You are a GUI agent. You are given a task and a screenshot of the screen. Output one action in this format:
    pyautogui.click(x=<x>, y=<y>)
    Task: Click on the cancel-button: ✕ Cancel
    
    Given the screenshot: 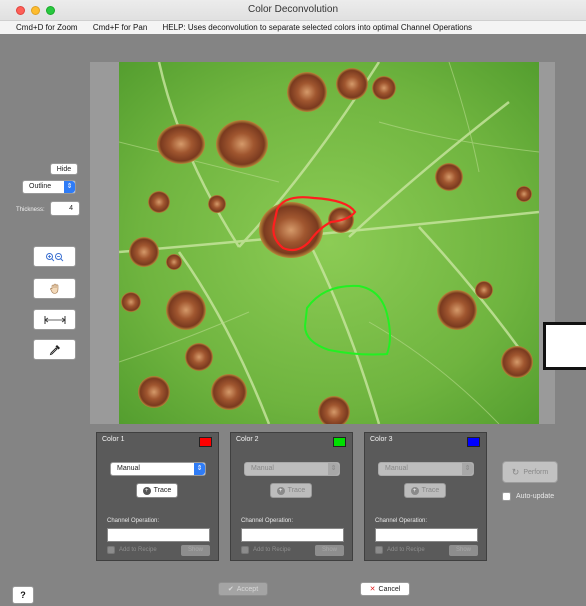 What is the action you would take?
    pyautogui.click(x=385, y=589)
    